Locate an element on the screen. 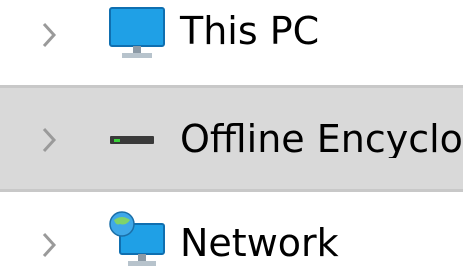 The height and width of the screenshot is (276, 463). tree-item-label: Network is located at coordinates (259, 243).